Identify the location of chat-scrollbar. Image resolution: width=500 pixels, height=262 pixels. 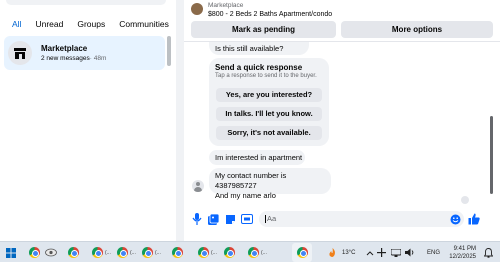
(491, 155).